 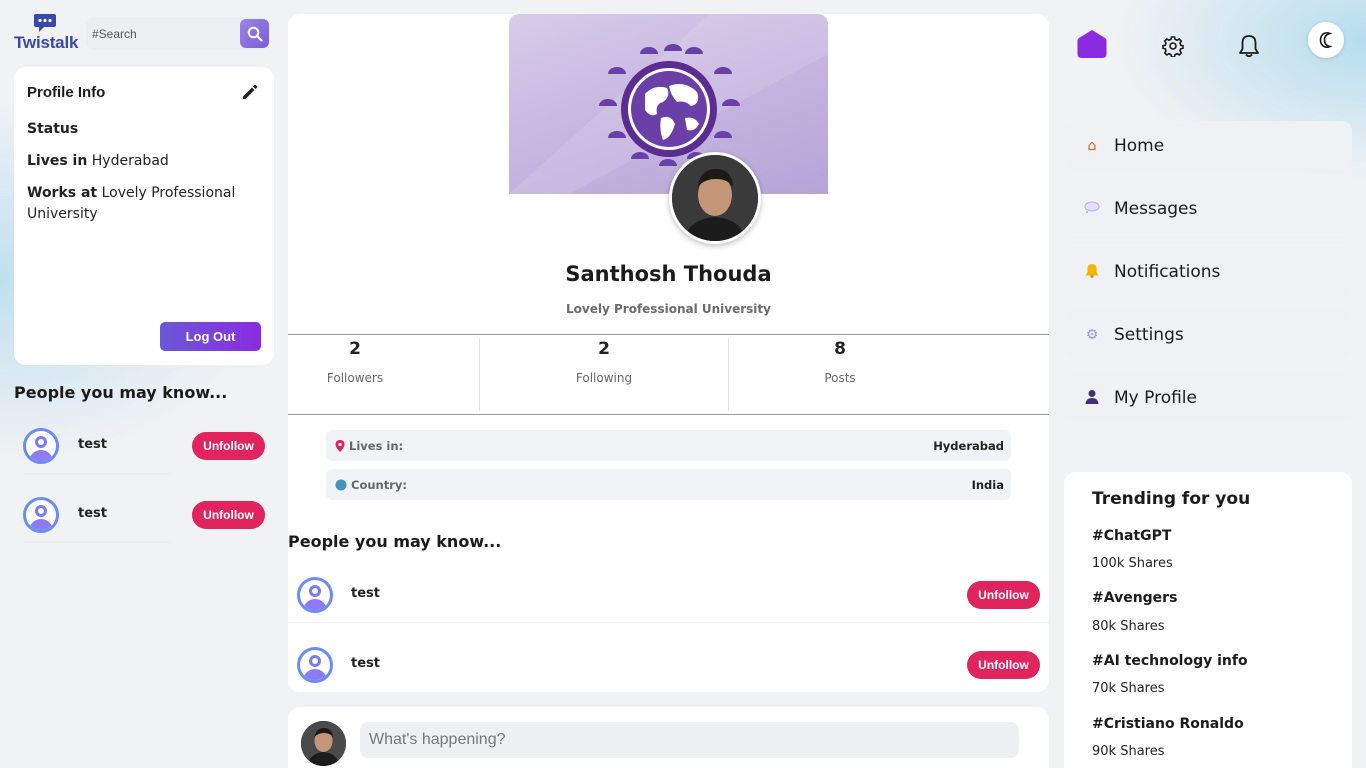 I want to click on trending-title: Trending for you, so click(x=1171, y=499).